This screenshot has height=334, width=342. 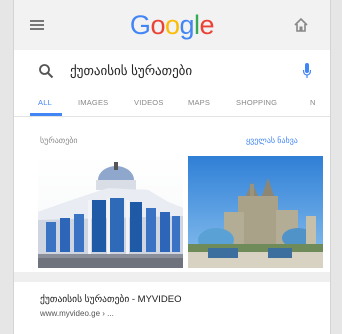 I want to click on home-icon, so click(x=301, y=25).